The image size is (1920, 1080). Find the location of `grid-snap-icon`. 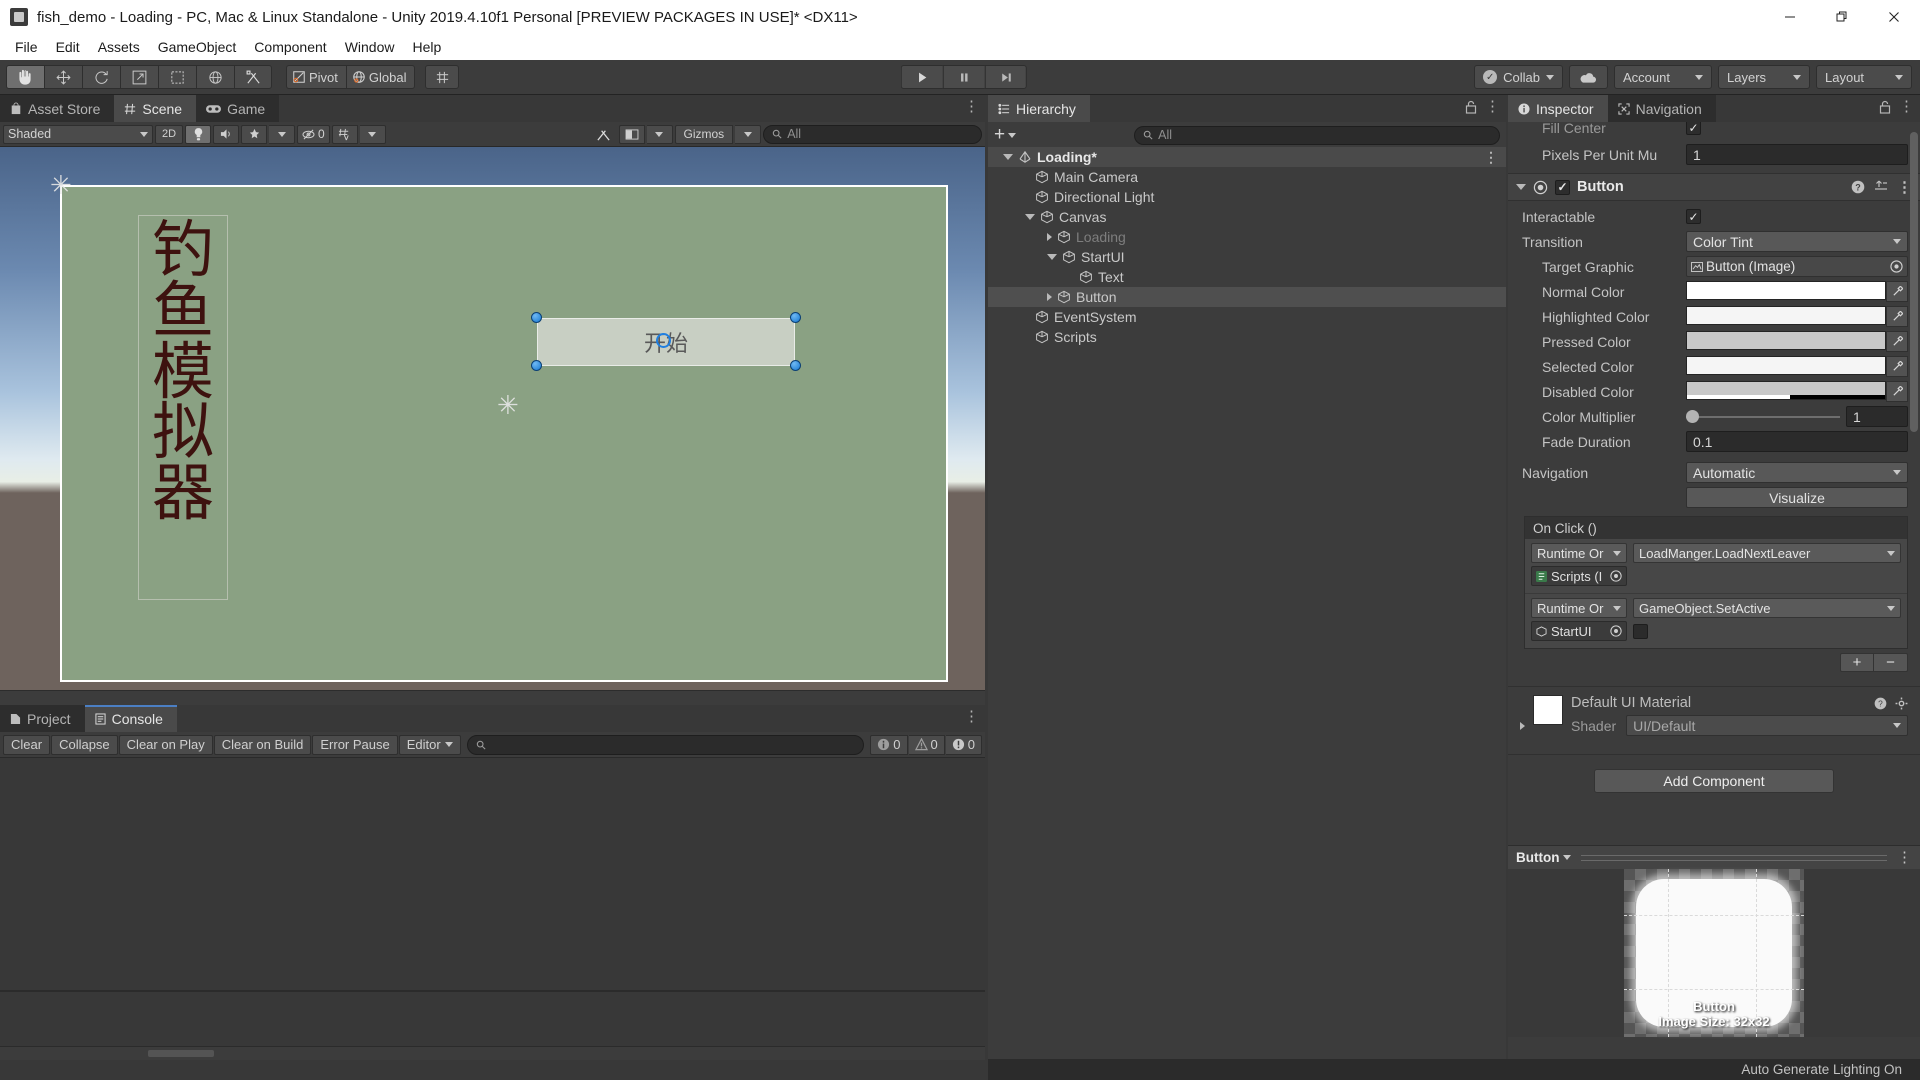

grid-snap-icon is located at coordinates (442, 77).